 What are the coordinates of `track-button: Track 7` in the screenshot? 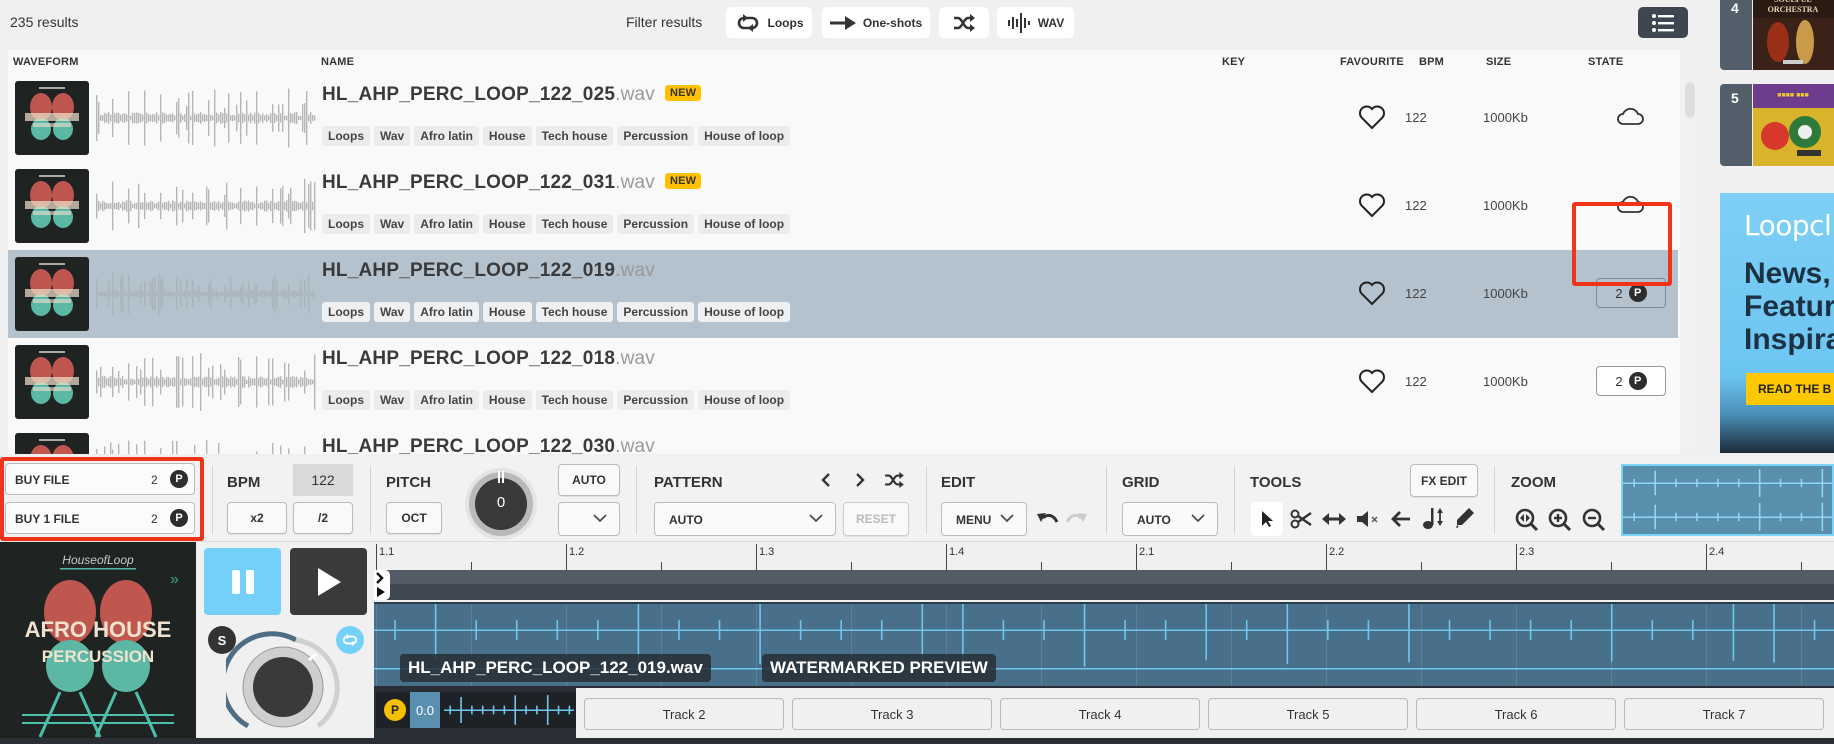 It's located at (1724, 714).